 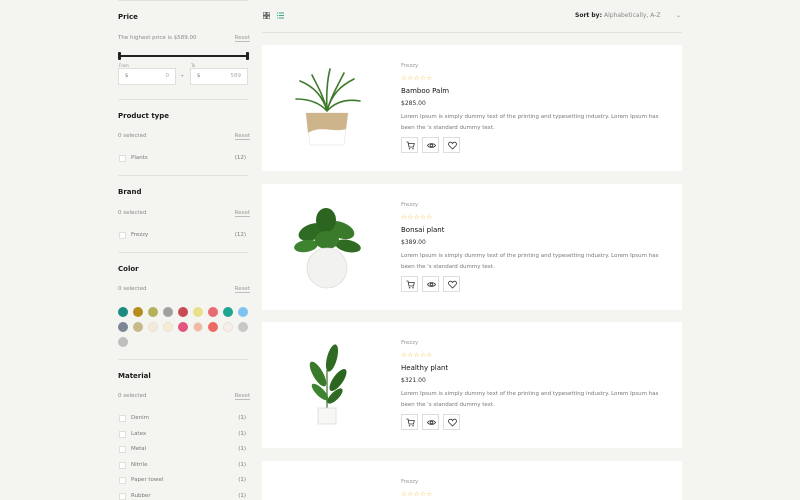 I want to click on filter-option-label: Latex, so click(x=139, y=433).